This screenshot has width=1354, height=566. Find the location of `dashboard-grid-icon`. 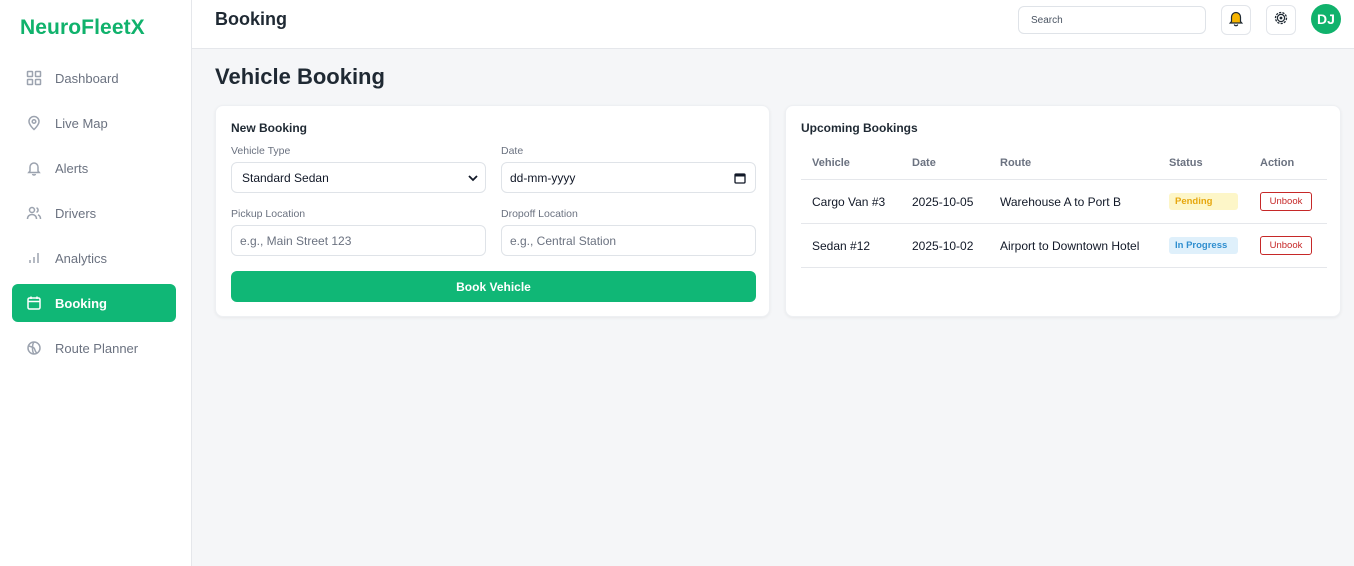

dashboard-grid-icon is located at coordinates (34, 78).